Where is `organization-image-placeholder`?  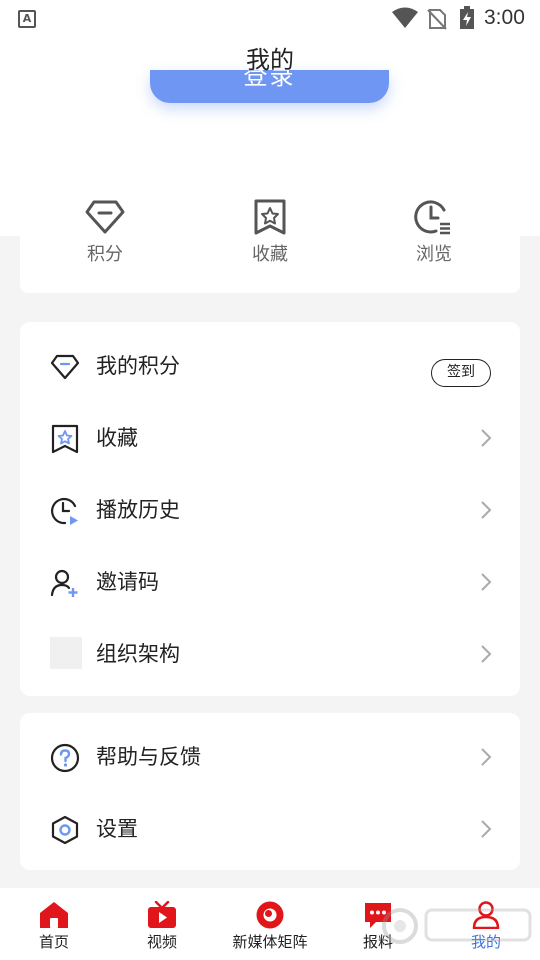
organization-image-placeholder is located at coordinates (66, 653).